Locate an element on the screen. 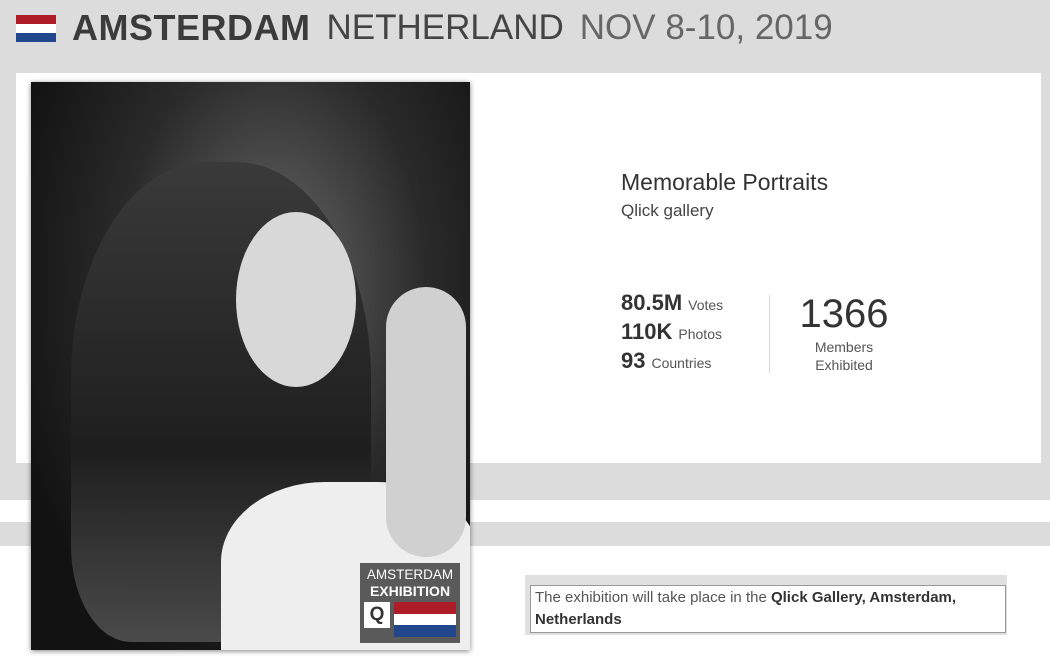  stat-photos: 110K Photos is located at coordinates (671, 332).